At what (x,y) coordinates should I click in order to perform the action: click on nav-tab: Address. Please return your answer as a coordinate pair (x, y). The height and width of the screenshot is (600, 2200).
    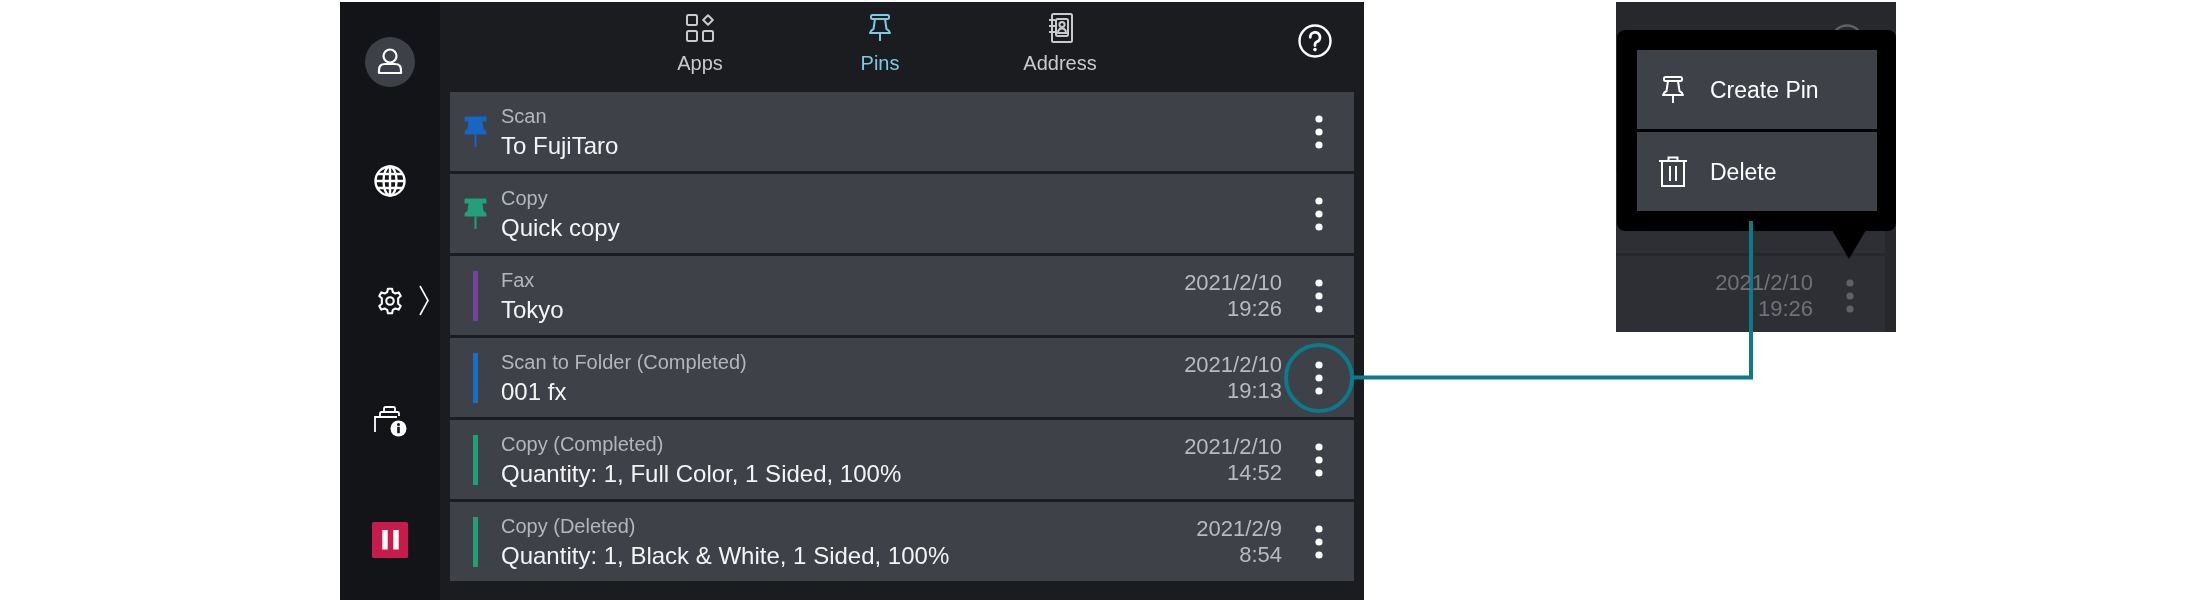
    Looking at the image, I should click on (1060, 47).